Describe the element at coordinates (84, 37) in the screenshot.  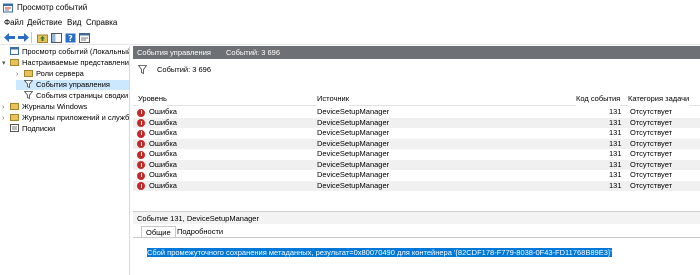
I see `properties-icon` at that location.